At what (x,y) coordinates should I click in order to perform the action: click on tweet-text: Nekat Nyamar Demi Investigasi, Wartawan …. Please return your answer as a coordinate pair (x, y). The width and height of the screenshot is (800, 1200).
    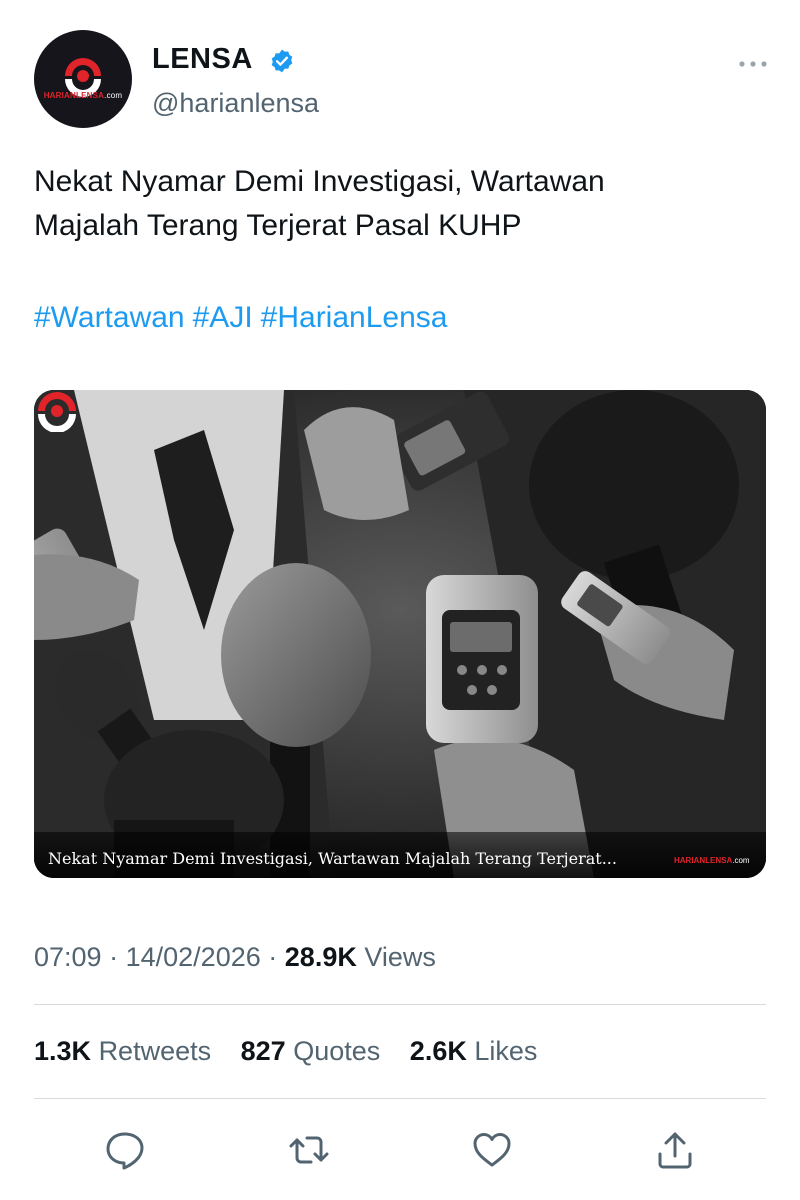
    Looking at the image, I should click on (384, 204).